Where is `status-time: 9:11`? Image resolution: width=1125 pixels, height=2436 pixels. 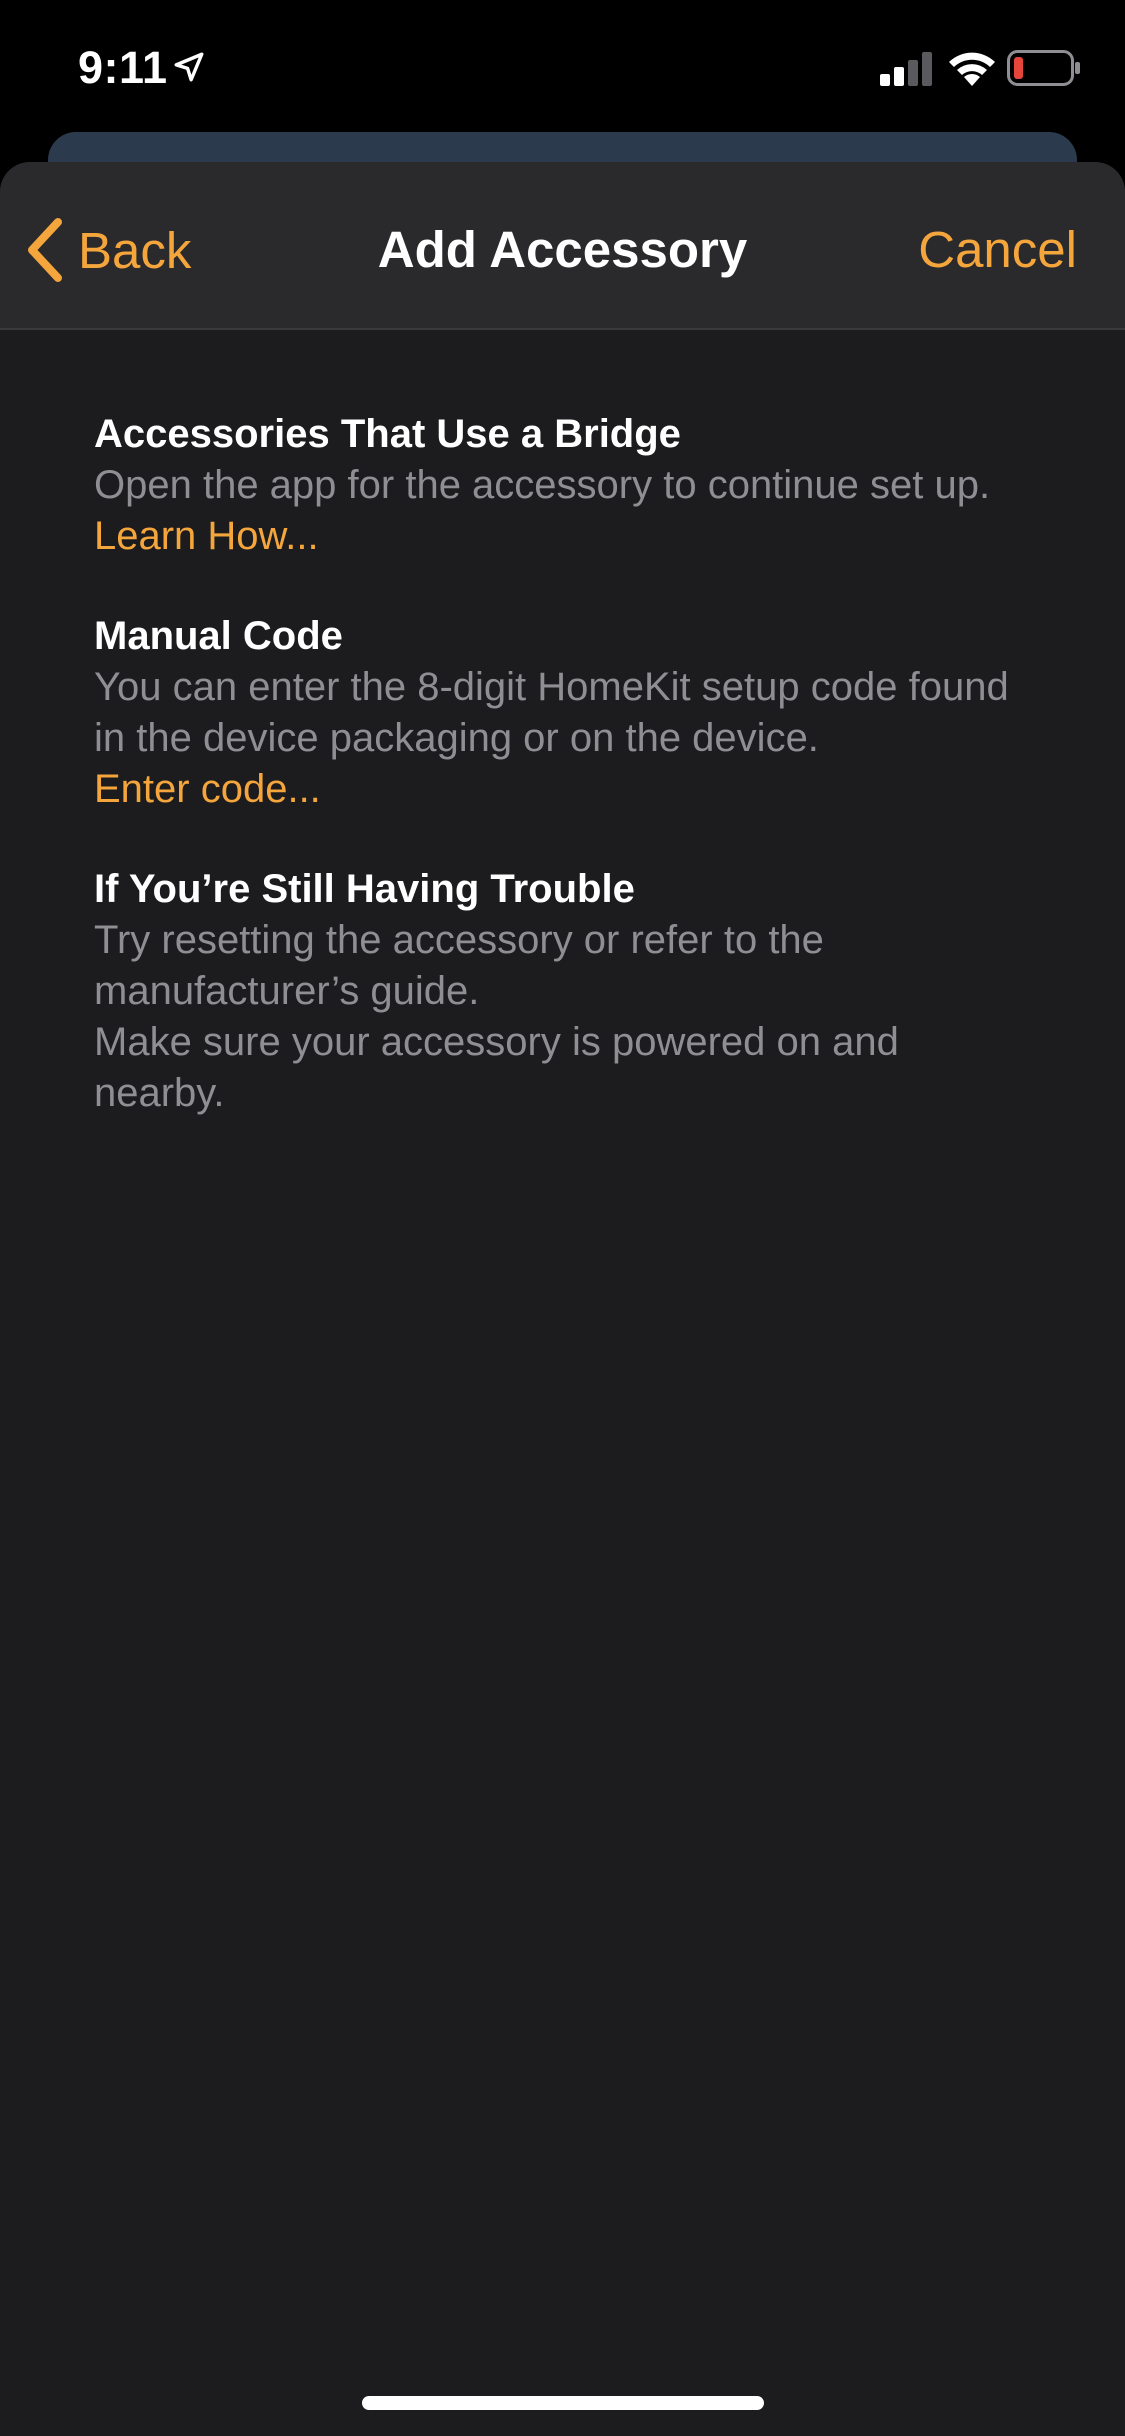 status-time: 9:11 is located at coordinates (123, 67).